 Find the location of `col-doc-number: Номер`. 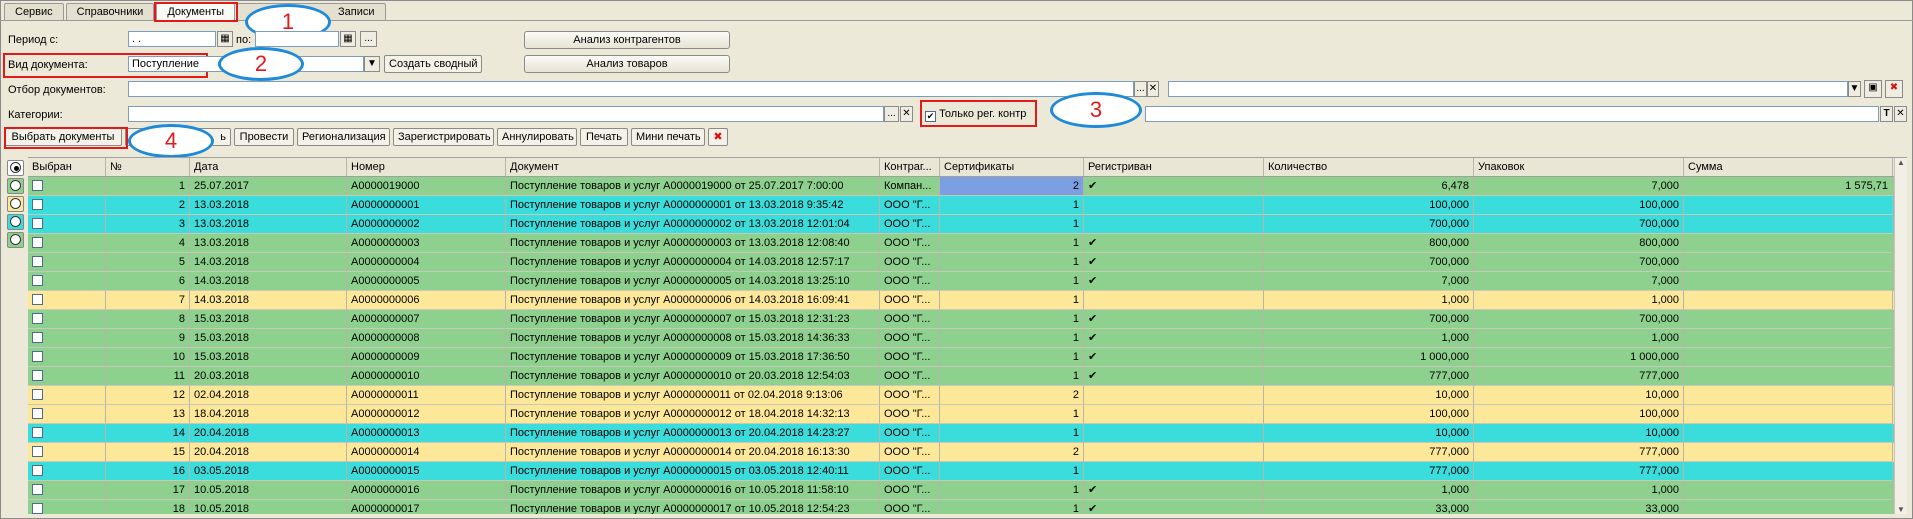

col-doc-number: Номер is located at coordinates (426, 167).